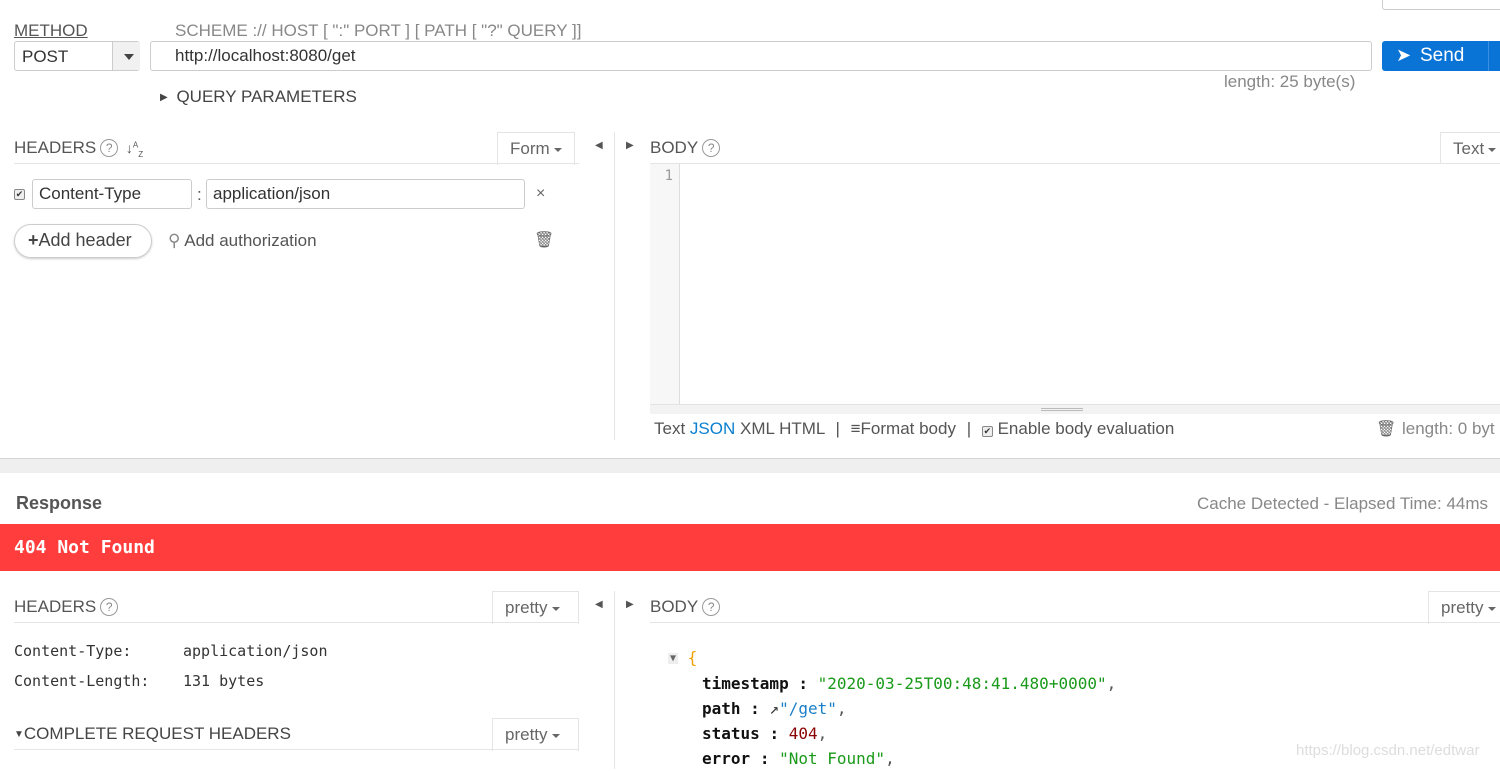 The width and height of the screenshot is (1500, 771). I want to click on header-colon: :, so click(199, 194).